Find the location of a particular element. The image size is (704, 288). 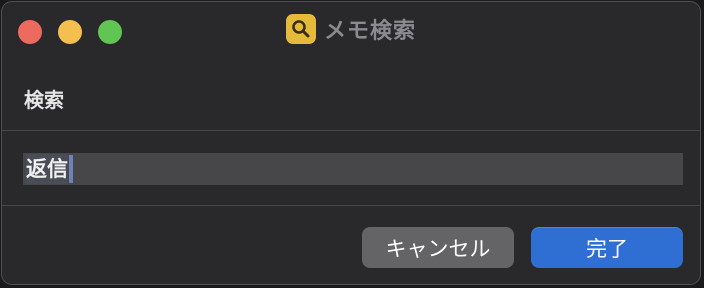

search-label: 検索 is located at coordinates (44, 100).